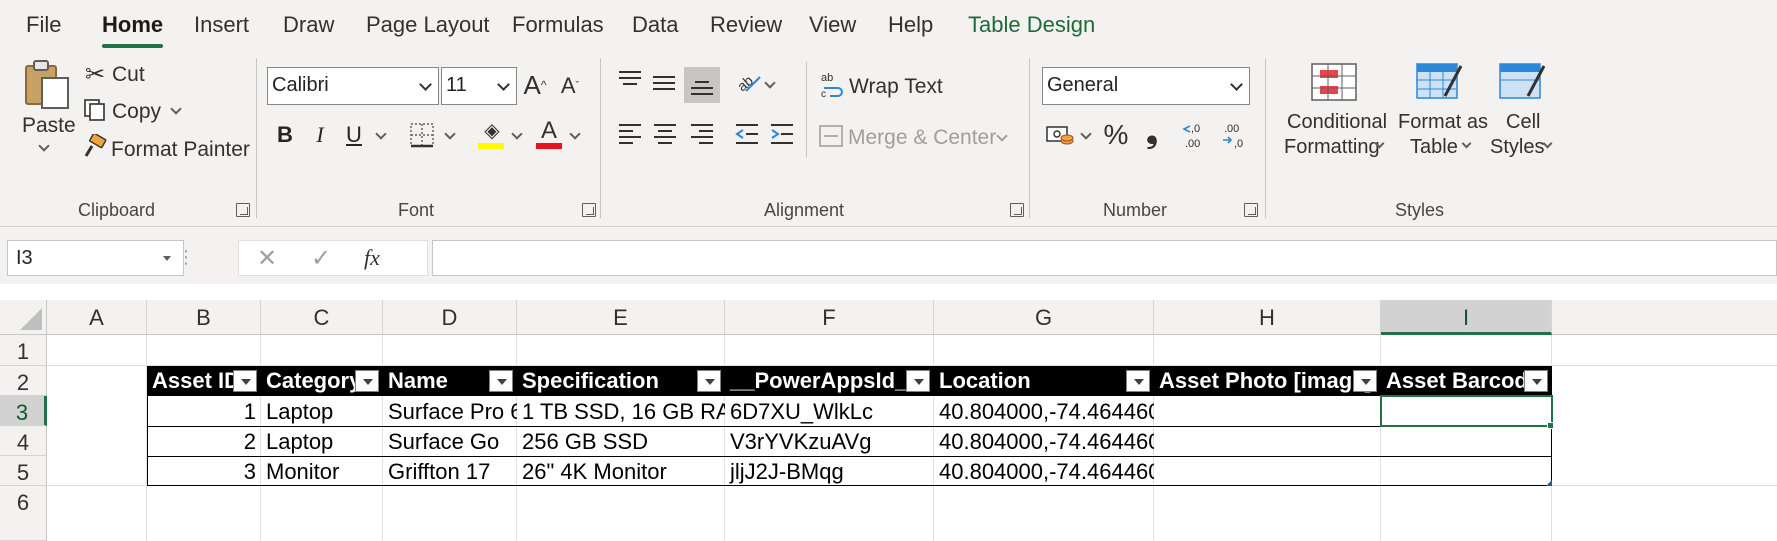  I want to click on clipboard-dialog-launcher-icon, so click(243, 210).